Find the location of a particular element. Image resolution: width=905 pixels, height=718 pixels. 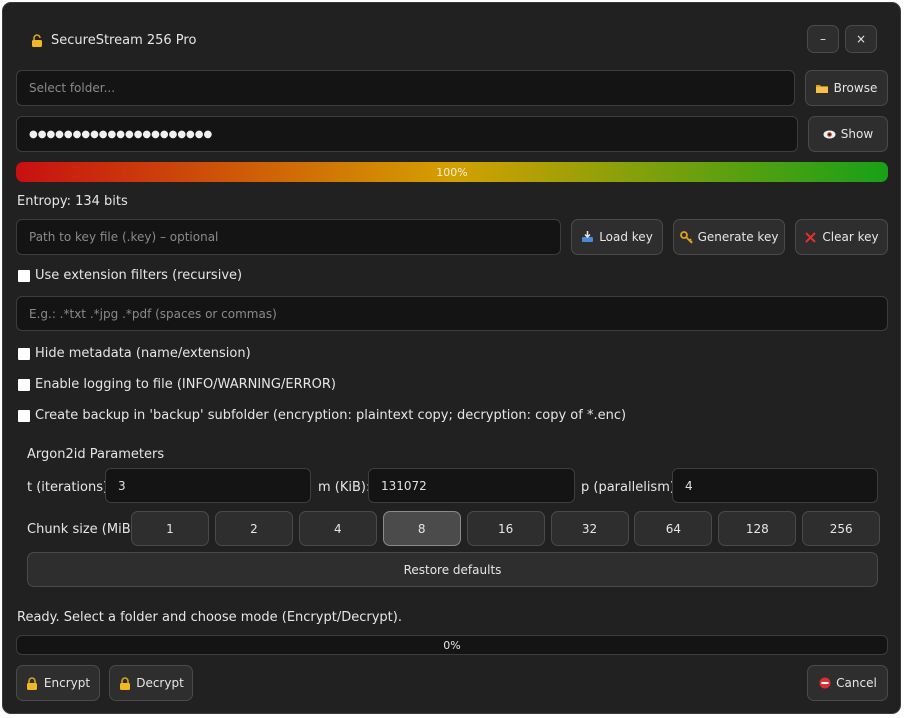

load-key-button: Load key is located at coordinates (617, 237).